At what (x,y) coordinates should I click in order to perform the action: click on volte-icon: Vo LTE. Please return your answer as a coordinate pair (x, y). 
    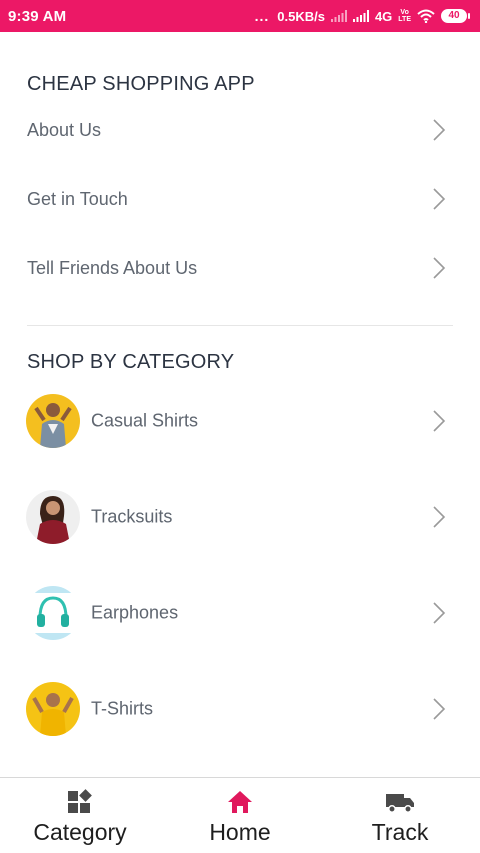
    Looking at the image, I should click on (404, 16).